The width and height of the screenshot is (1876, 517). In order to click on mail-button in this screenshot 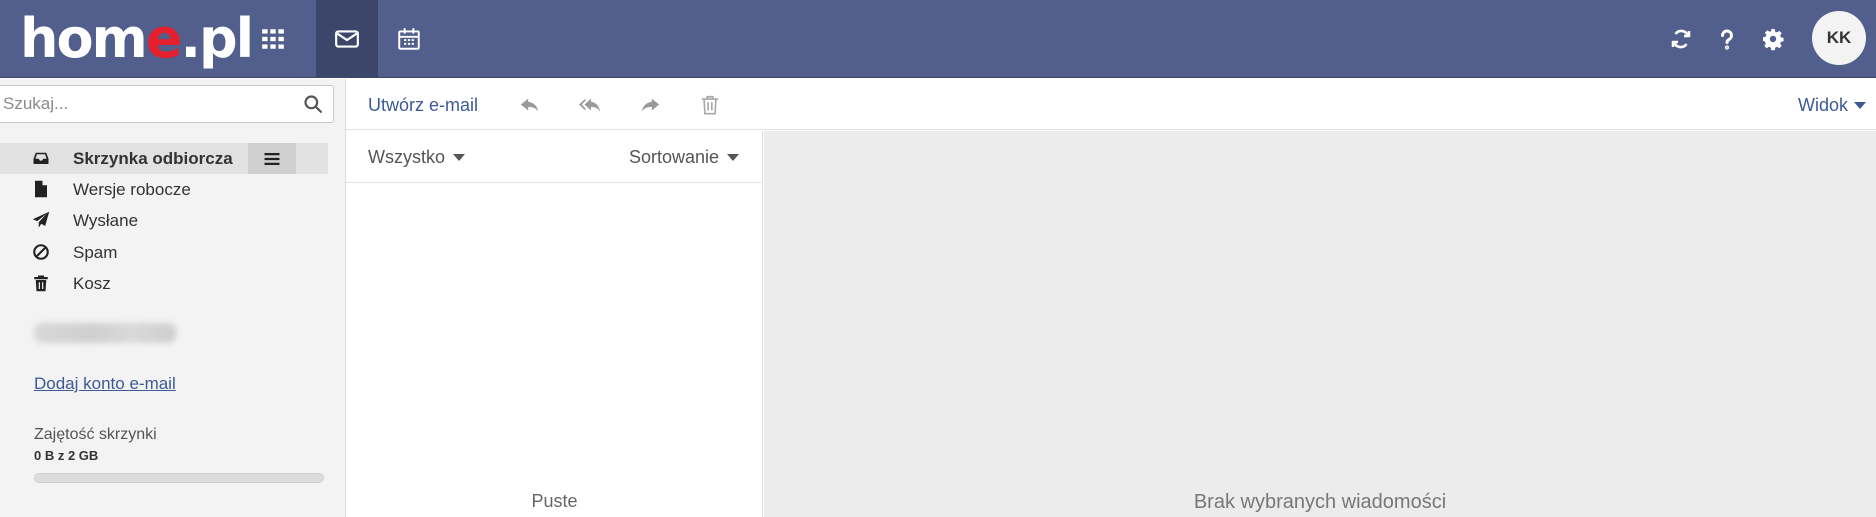, I will do `click(347, 39)`.